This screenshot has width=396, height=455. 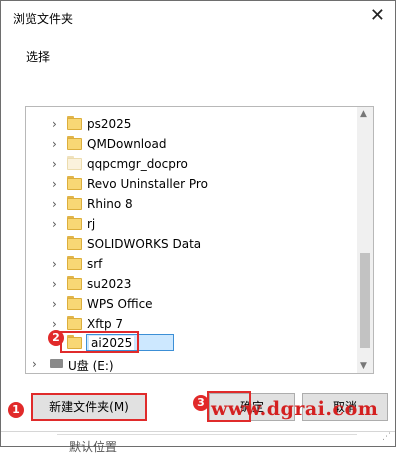 What do you see at coordinates (377, 16) in the screenshot?
I see `close-icon: ✕` at bounding box center [377, 16].